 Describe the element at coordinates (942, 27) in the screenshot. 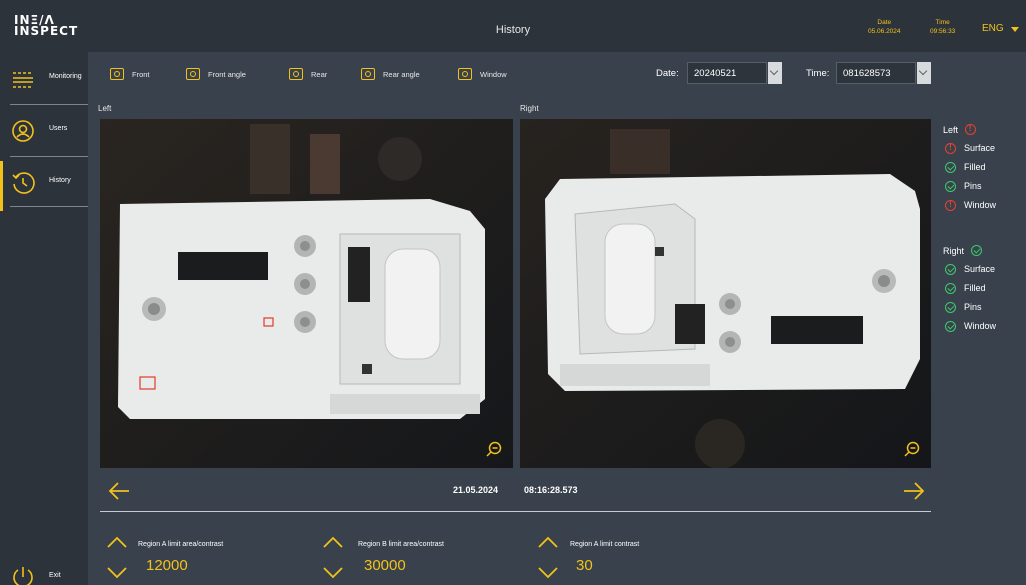

I see `header-time: Time 09:56:33` at that location.